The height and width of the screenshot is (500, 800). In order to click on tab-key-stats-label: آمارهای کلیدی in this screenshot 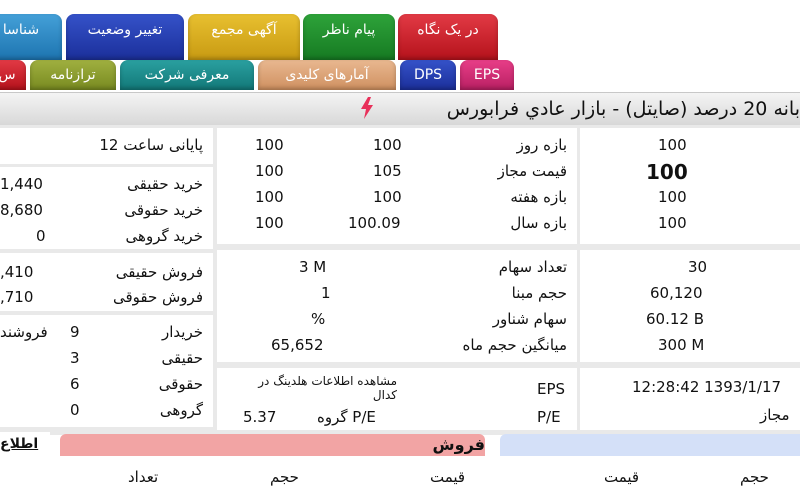, I will do `click(327, 75)`.